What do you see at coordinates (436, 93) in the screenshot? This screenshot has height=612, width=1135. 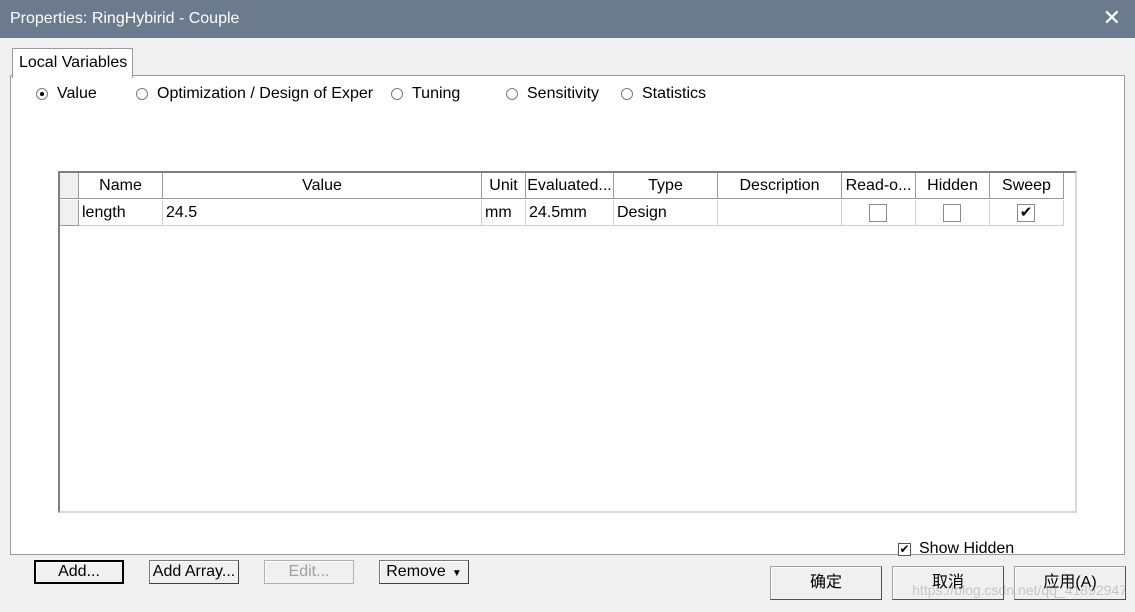 I see `radio-tuning-label: Tuning` at bounding box center [436, 93].